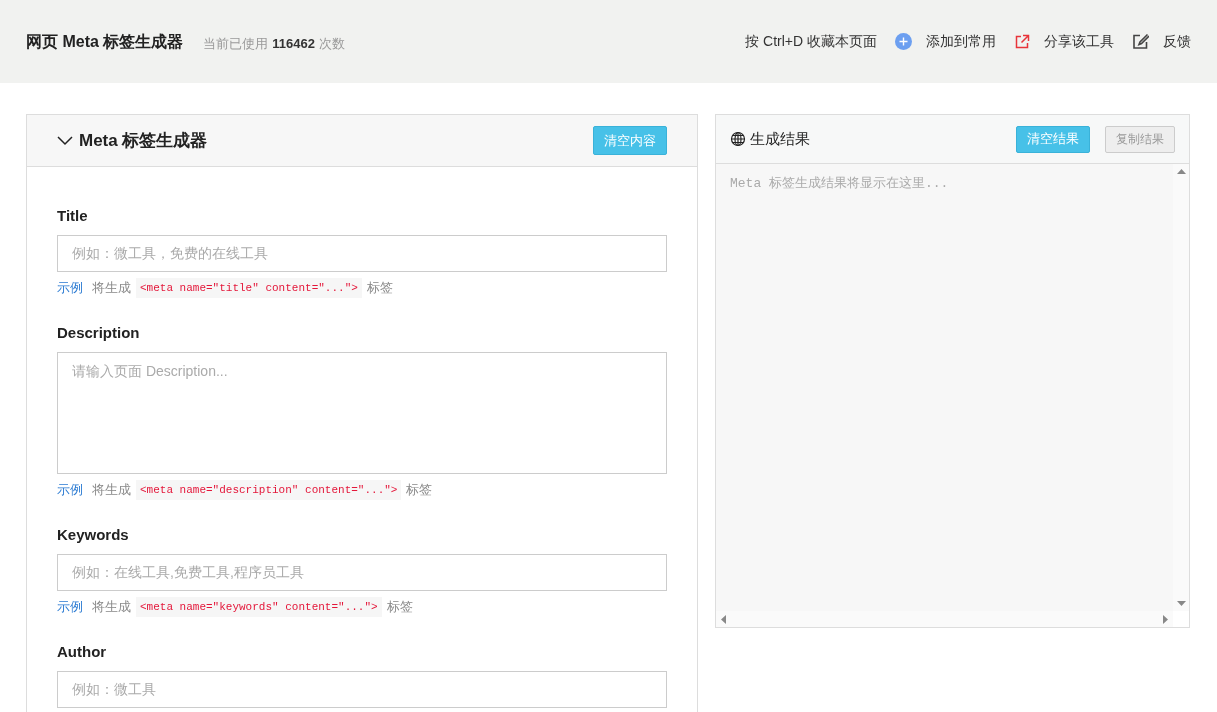 The image size is (1217, 712). What do you see at coordinates (1181, 603) in the screenshot?
I see `scroll-down-icon` at bounding box center [1181, 603].